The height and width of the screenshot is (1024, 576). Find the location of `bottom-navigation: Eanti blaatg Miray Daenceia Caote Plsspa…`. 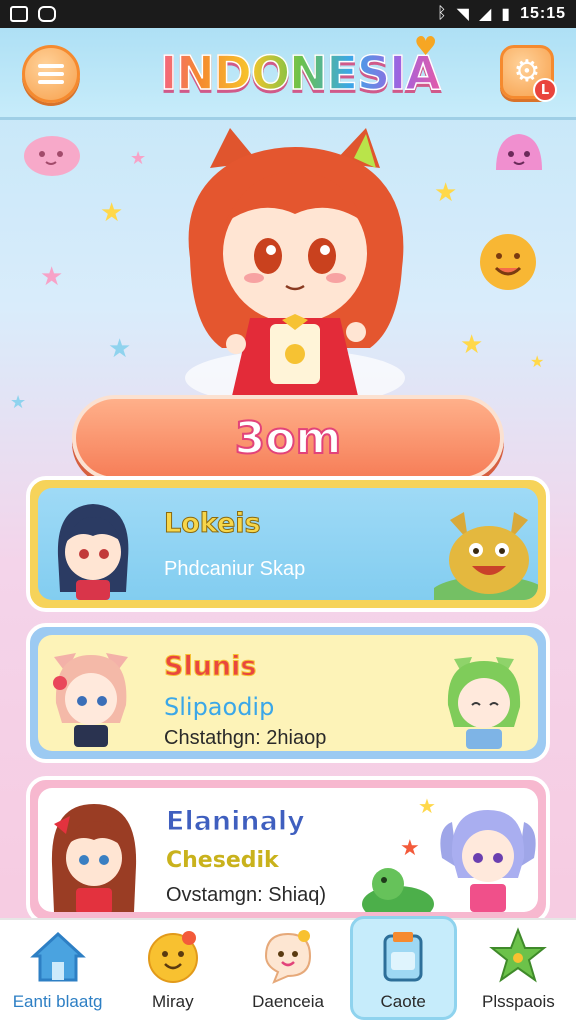

bottom-navigation: Eanti blaatg Miray Daenceia Caote Plsspa… is located at coordinates (288, 970).